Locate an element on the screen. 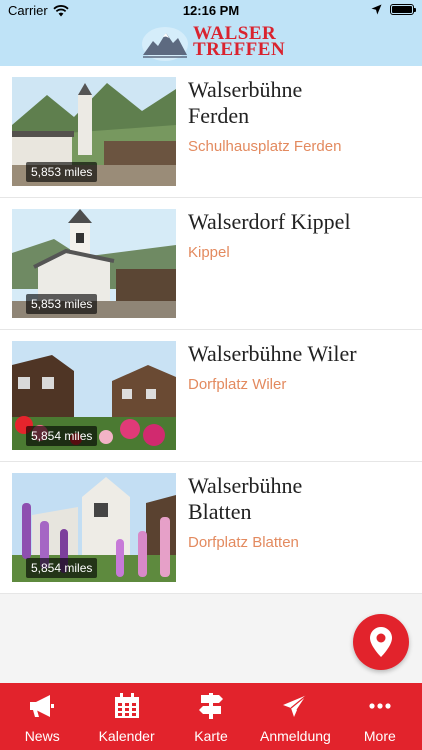 Image resolution: width=422 pixels, height=750 pixels. mountain-logo-icon is located at coordinates (165, 44).